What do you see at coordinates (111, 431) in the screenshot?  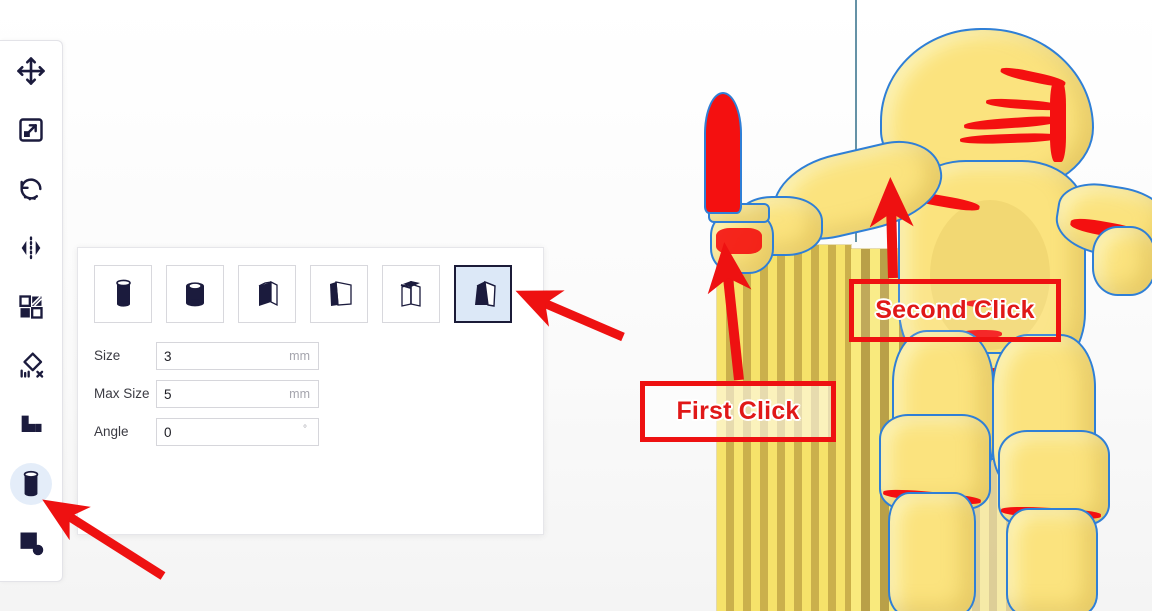 I see `field-label-angle: Angle` at bounding box center [111, 431].